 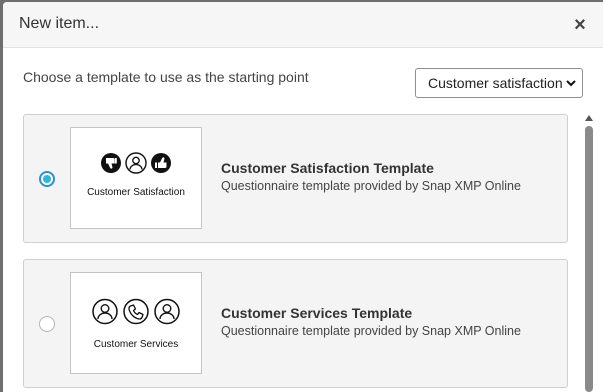 I want to click on template-thumbnail: Customer Satisfaction, so click(x=136, y=178).